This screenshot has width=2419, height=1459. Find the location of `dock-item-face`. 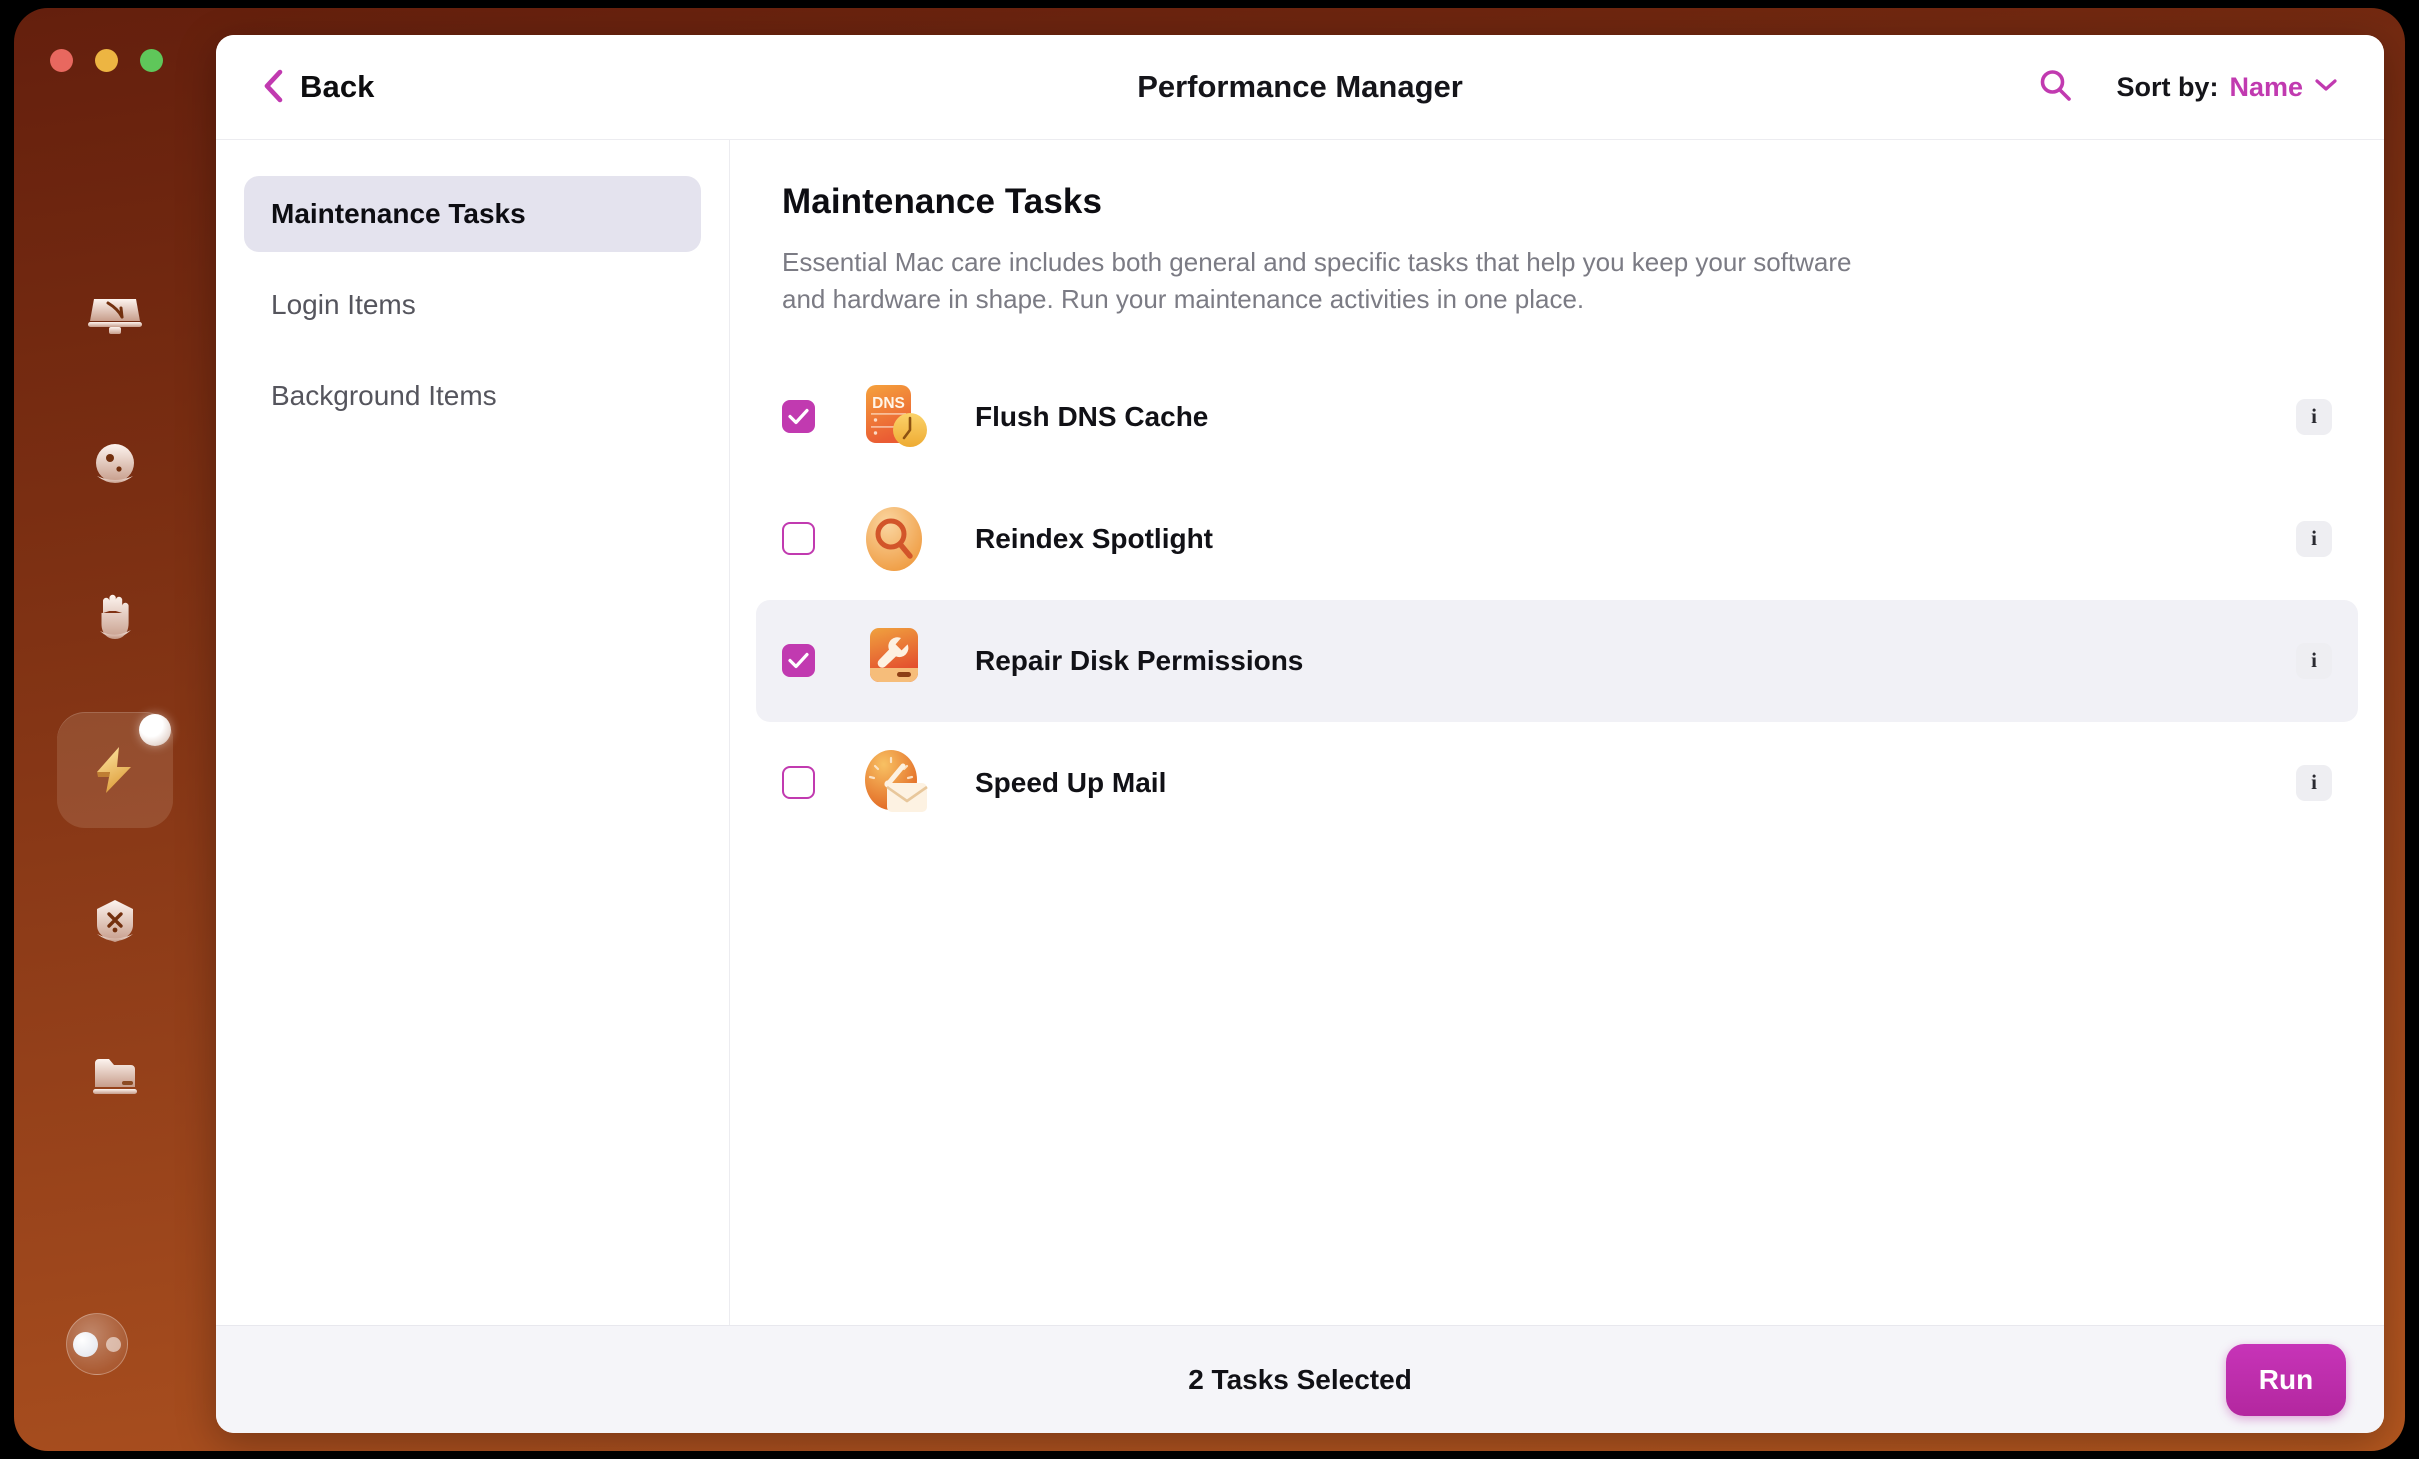

dock-item-face is located at coordinates (115, 466).